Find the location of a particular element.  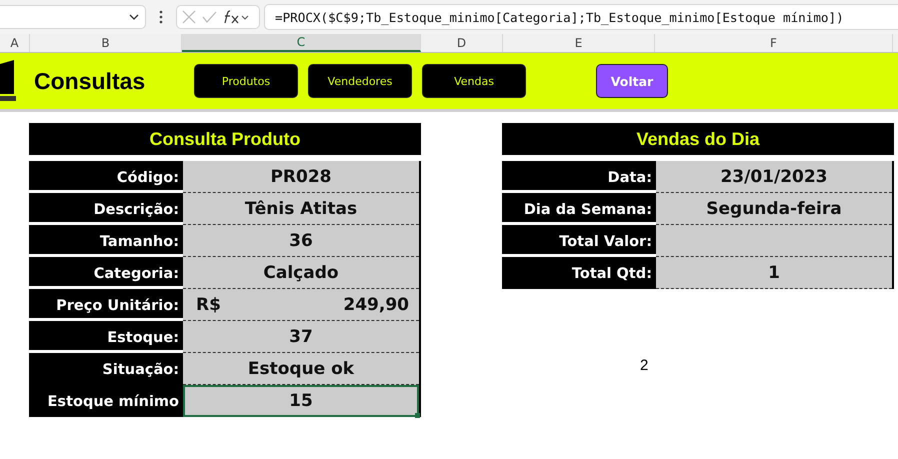

field-label: Total Valor: is located at coordinates (579, 241).